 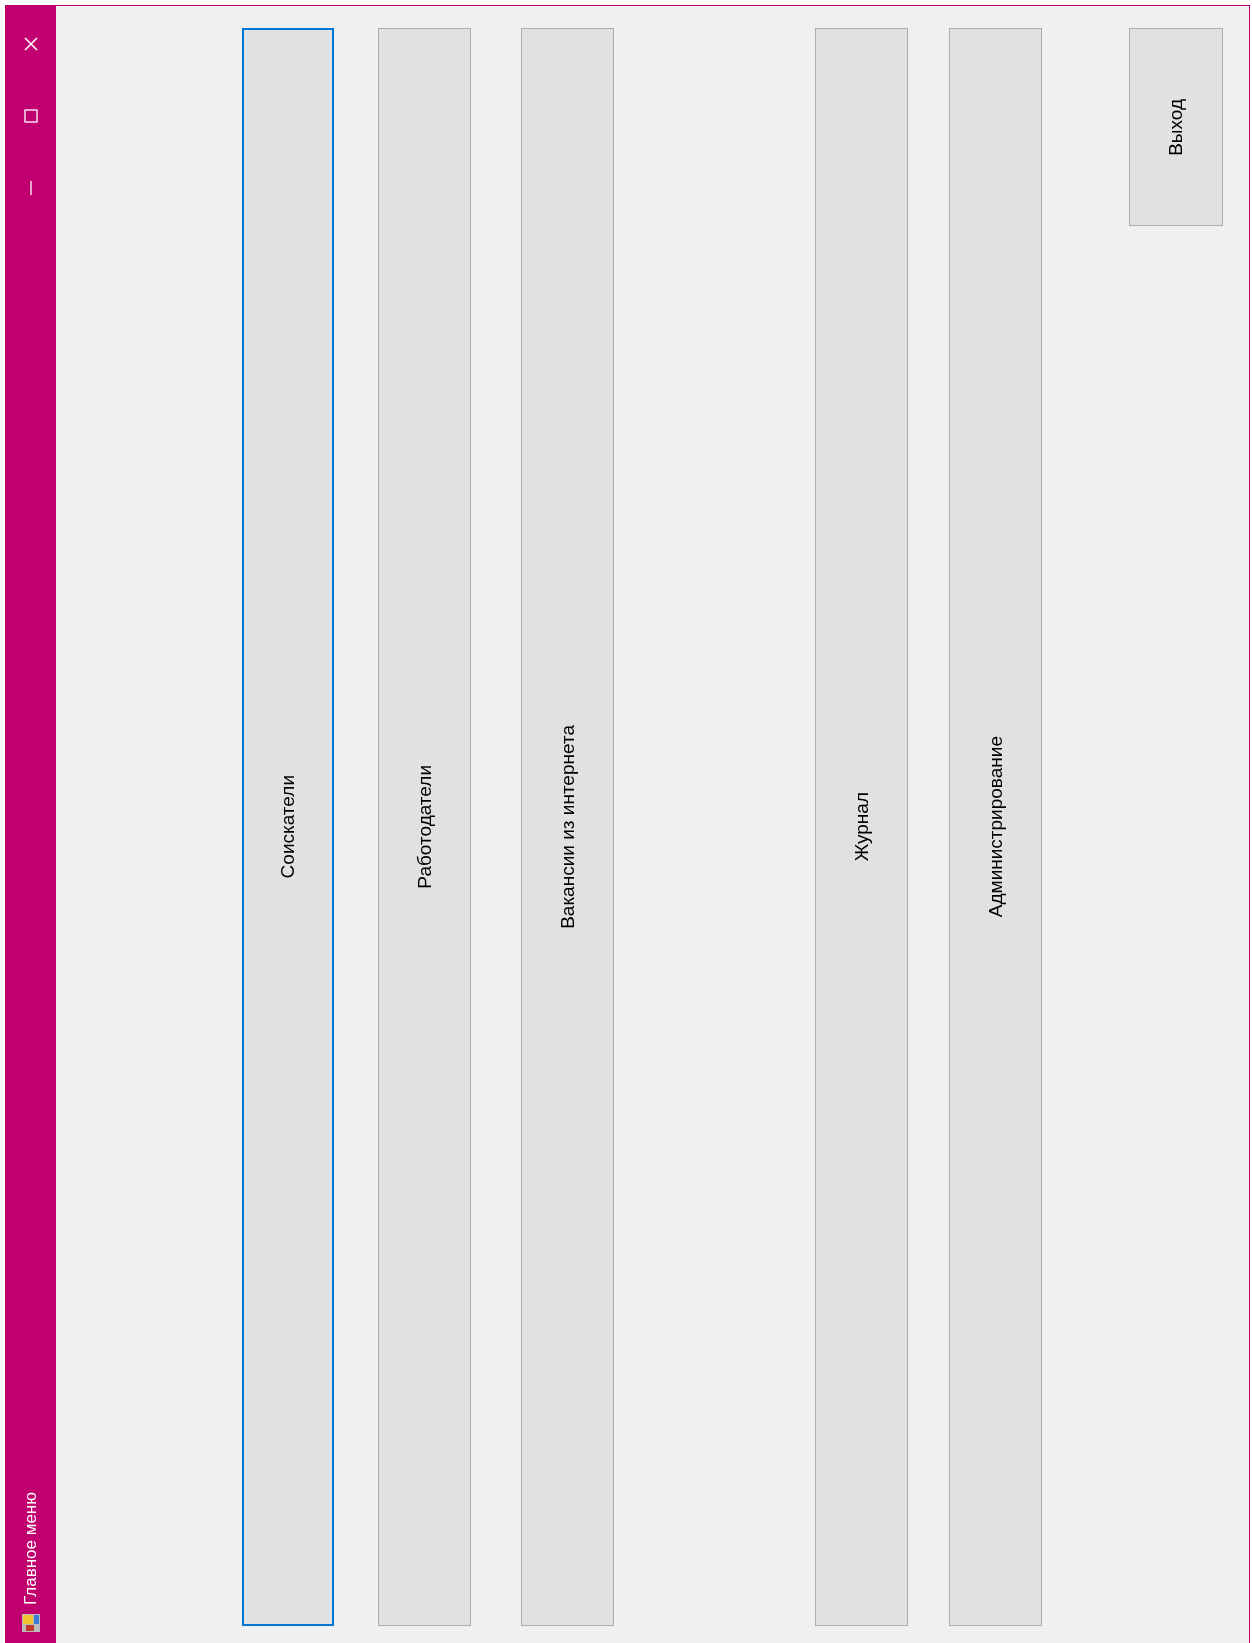 I want to click on menu-button: Администрирование, so click(x=995, y=827).